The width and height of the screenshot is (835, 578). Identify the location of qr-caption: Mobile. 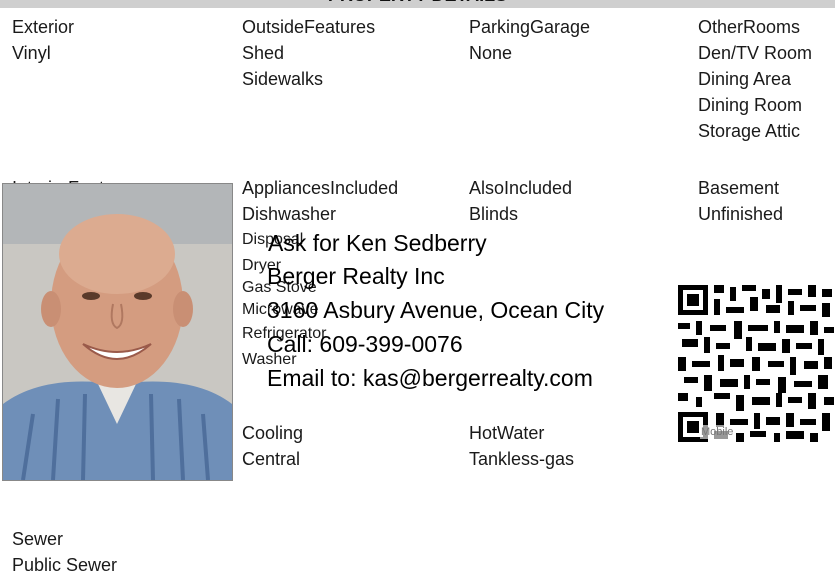
(717, 432).